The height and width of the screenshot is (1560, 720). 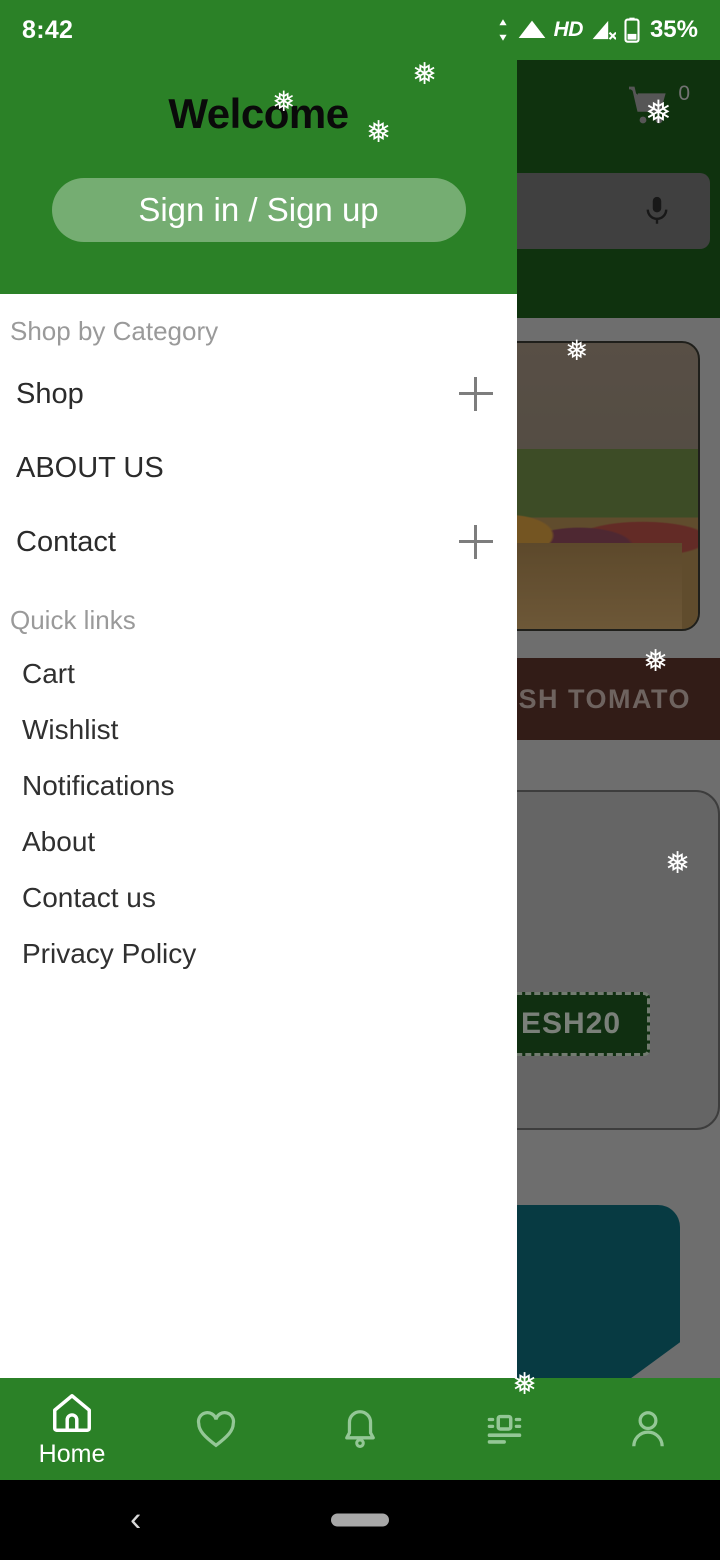 What do you see at coordinates (258, 394) in the screenshot?
I see `drawer-item-shop: Shop` at bounding box center [258, 394].